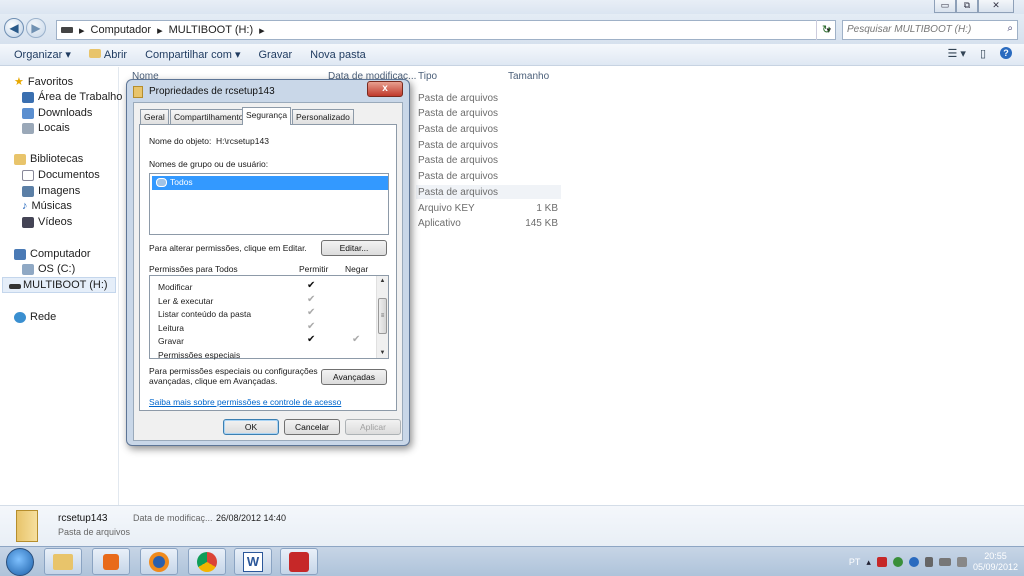  What do you see at coordinates (323, 116) in the screenshot?
I see `tab-custom: Personalizado` at bounding box center [323, 116].